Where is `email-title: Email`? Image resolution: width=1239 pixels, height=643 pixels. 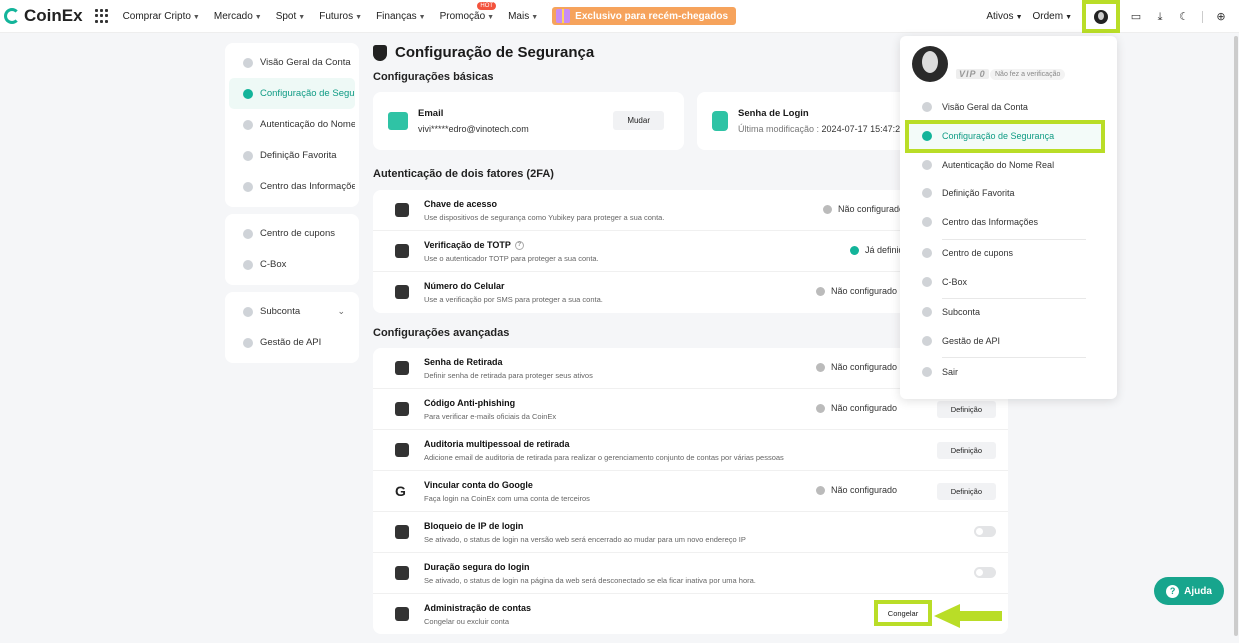
email-title: Email is located at coordinates (431, 113).